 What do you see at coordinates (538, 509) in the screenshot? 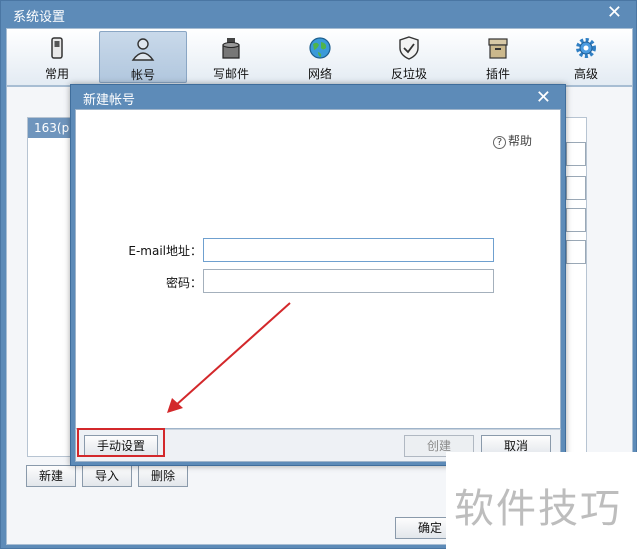
I see `watermark-text: 软件技巧` at bounding box center [538, 509].